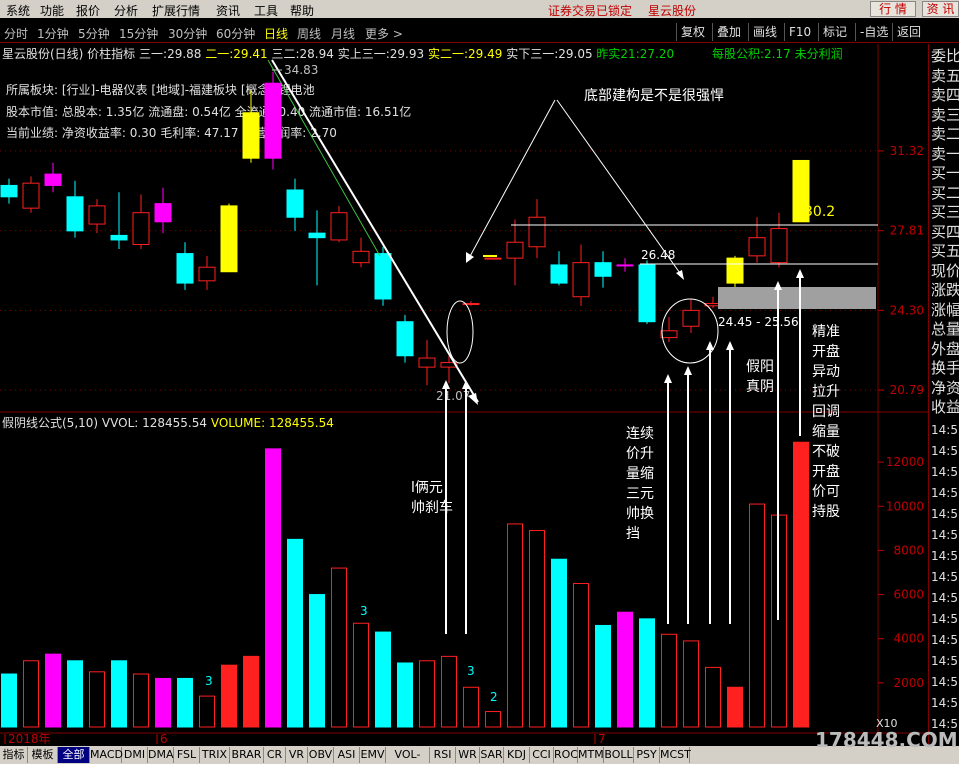 The width and height of the screenshot is (959, 764). Describe the element at coordinates (187, 33) in the screenshot. I see `period-30min: 30分钟` at that location.